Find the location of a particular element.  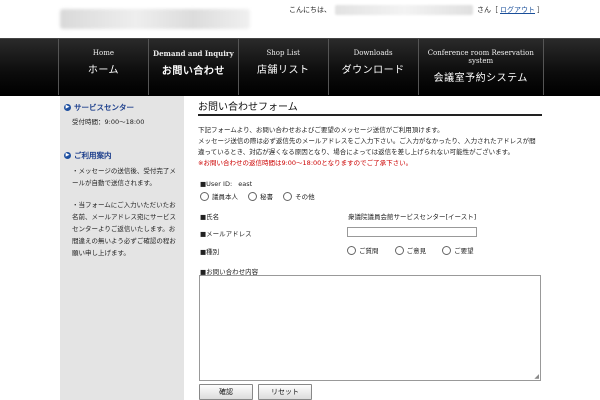

category-request: ご要望 is located at coordinates (458, 250).